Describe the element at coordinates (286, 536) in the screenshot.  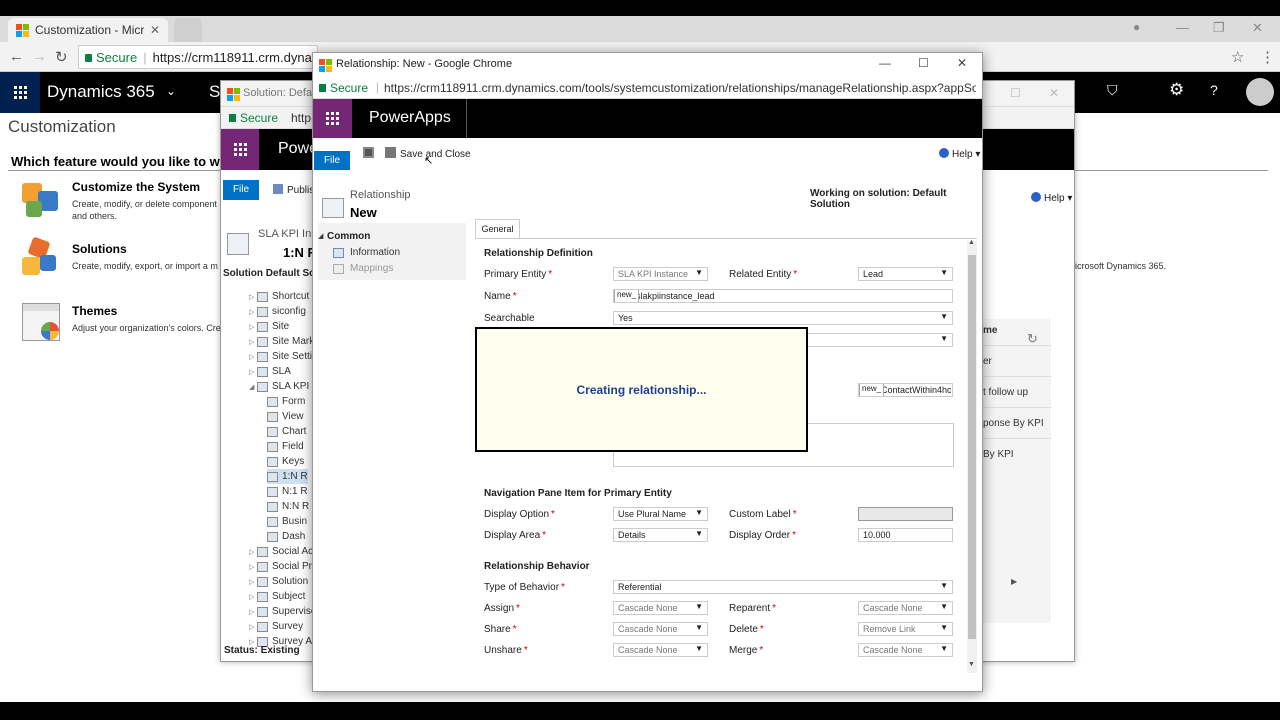
I see `tree-item: Dash` at that location.